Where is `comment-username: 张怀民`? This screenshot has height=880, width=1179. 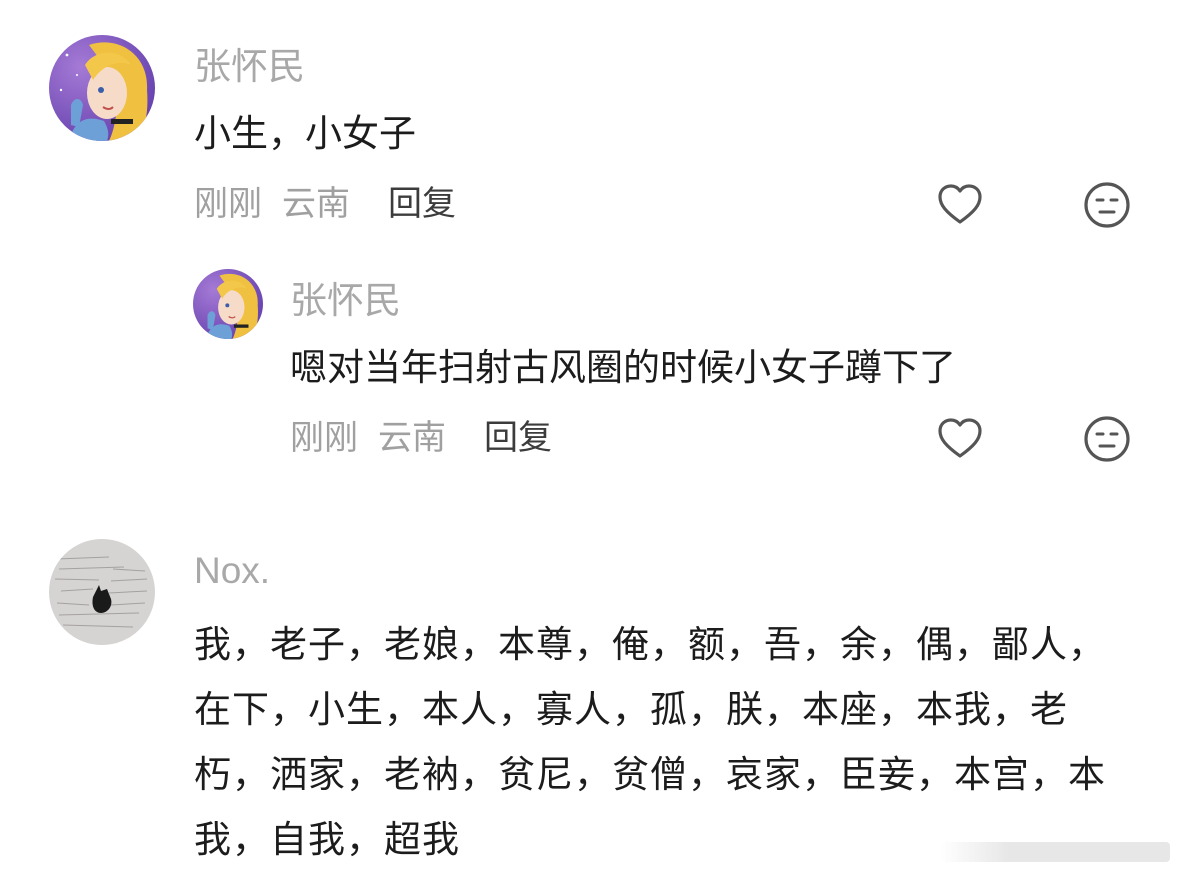
comment-username: 张怀民 is located at coordinates (249, 67).